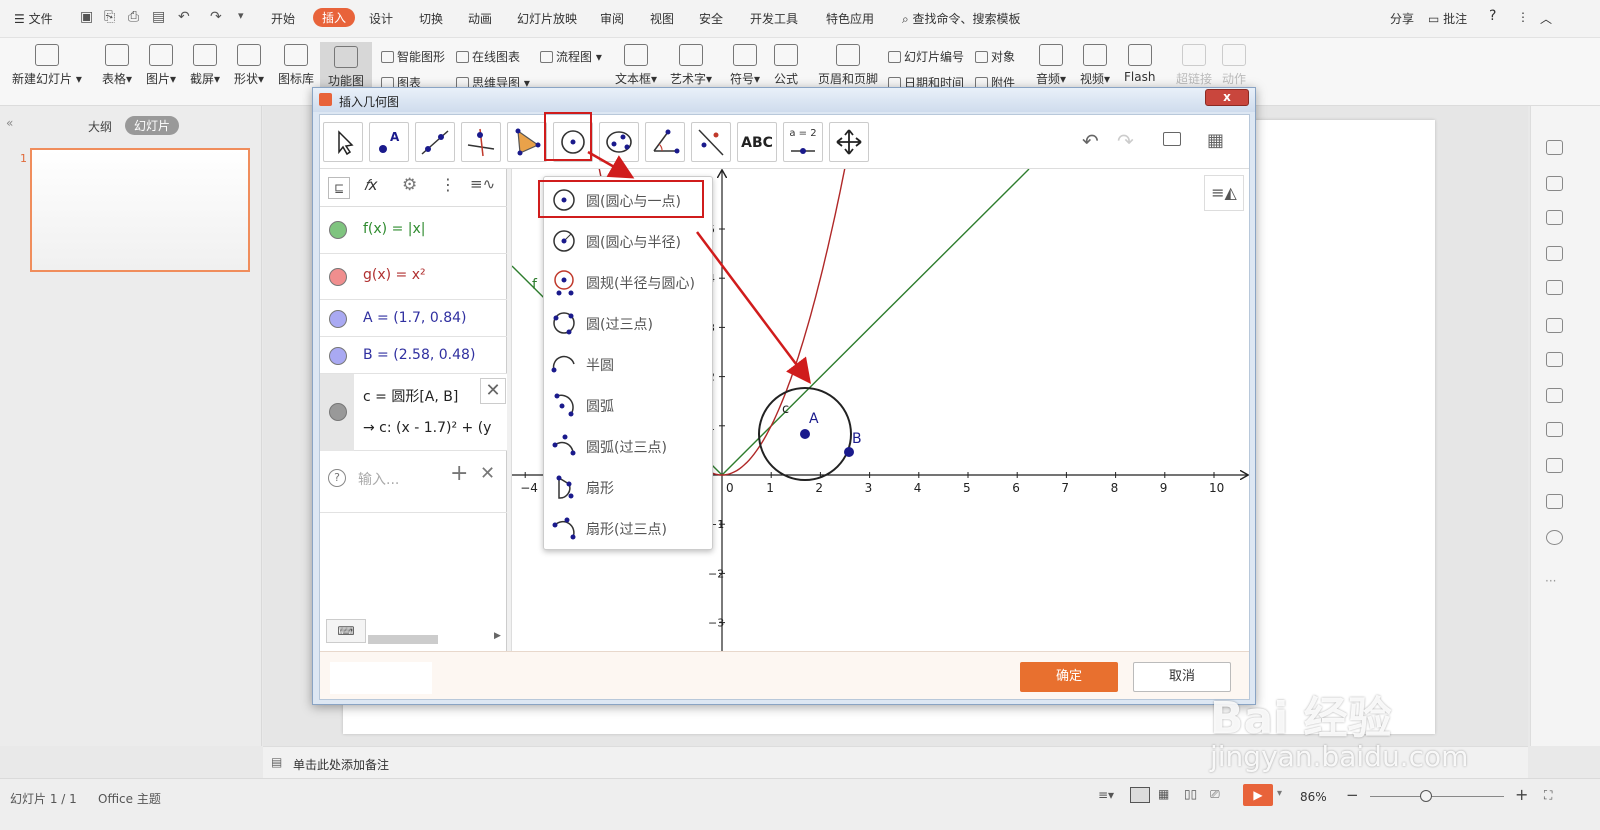 The width and height of the screenshot is (1600, 830). I want to click on tab-insert: 插入, so click(334, 17).